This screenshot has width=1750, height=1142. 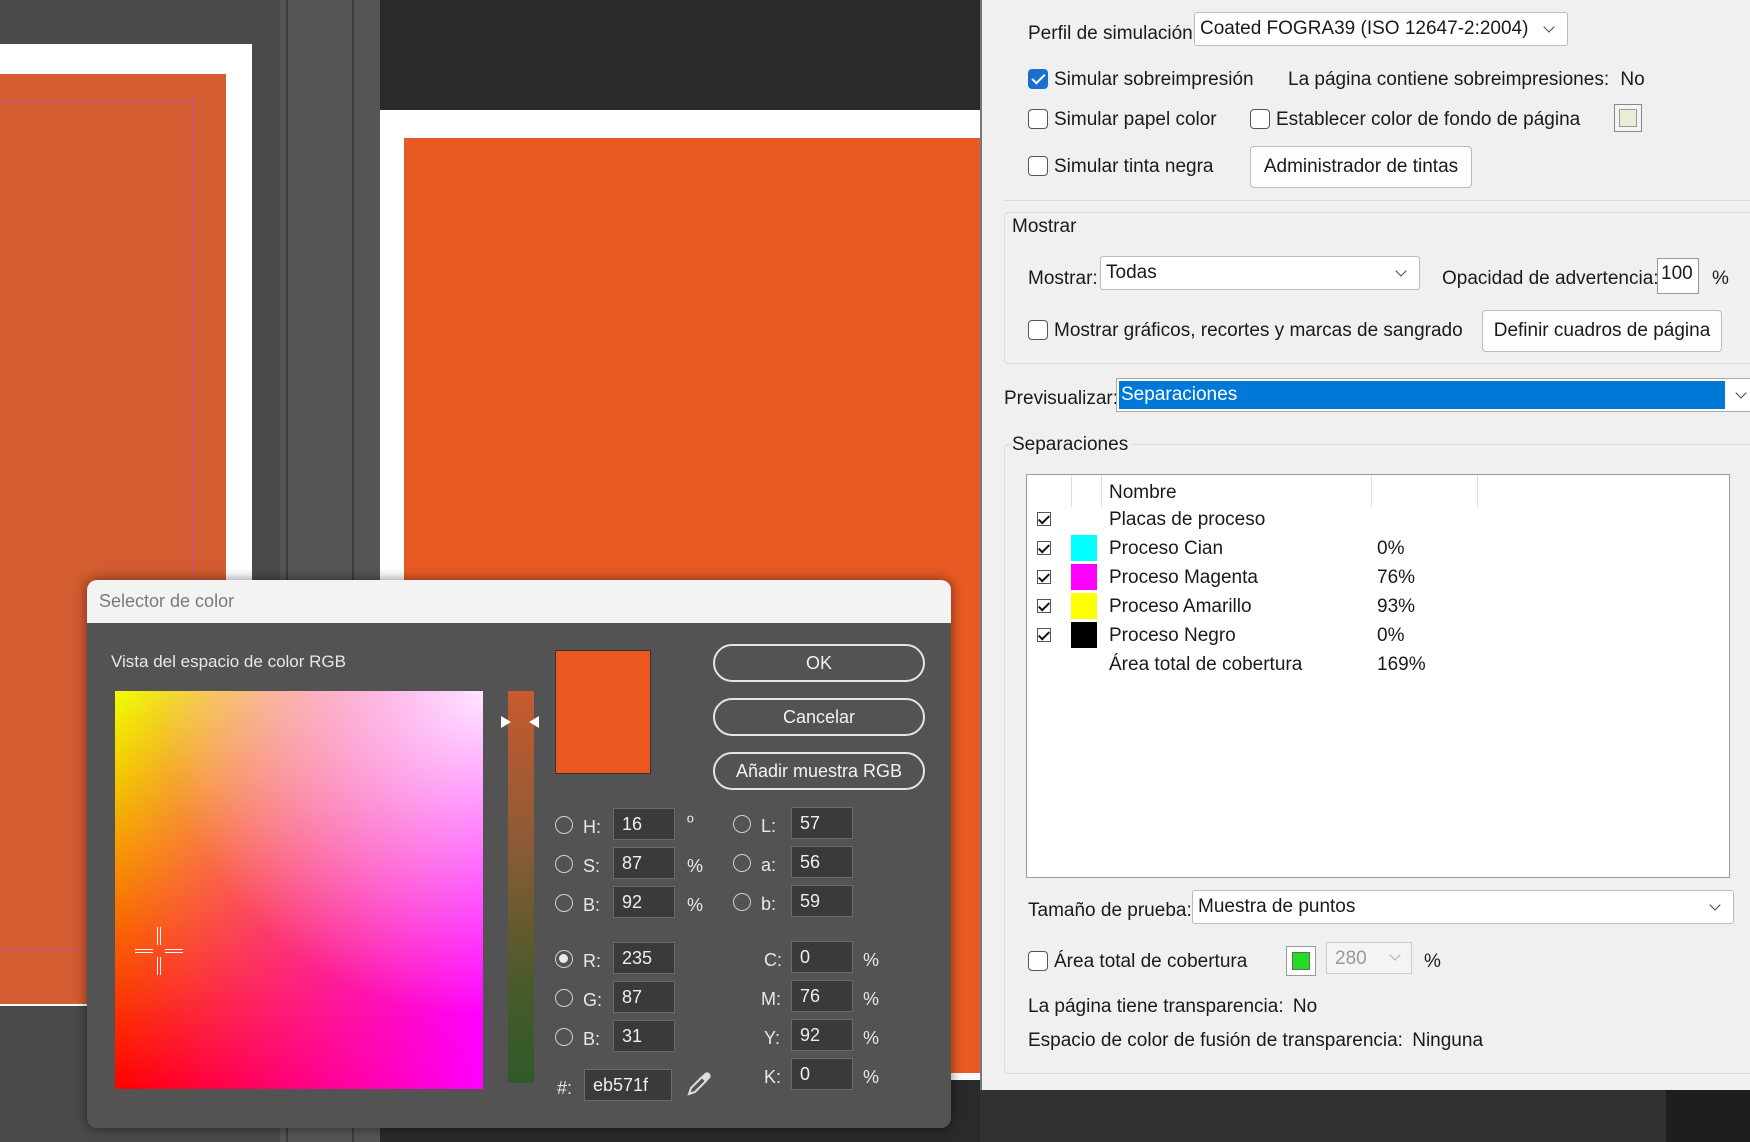 What do you see at coordinates (564, 998) in the screenshot?
I see `g-radio` at bounding box center [564, 998].